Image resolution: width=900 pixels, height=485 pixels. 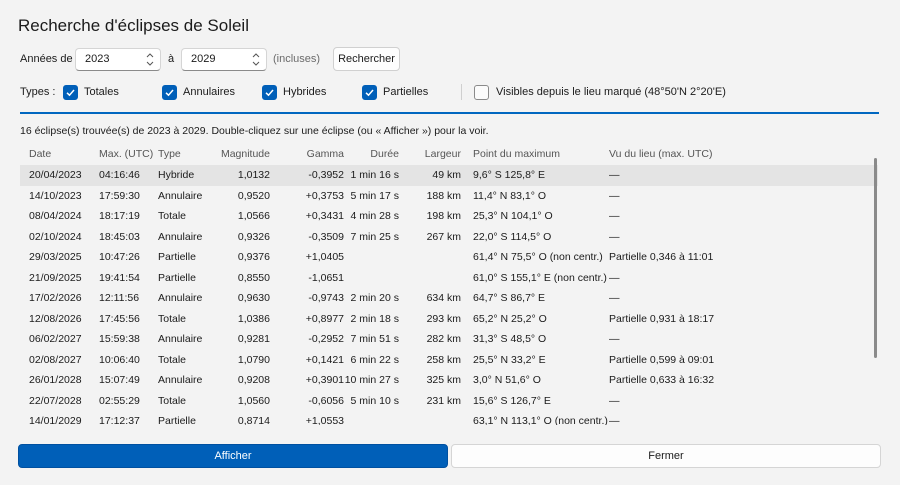 What do you see at coordinates (169, 154) in the screenshot?
I see `col-header-type: Type` at bounding box center [169, 154].